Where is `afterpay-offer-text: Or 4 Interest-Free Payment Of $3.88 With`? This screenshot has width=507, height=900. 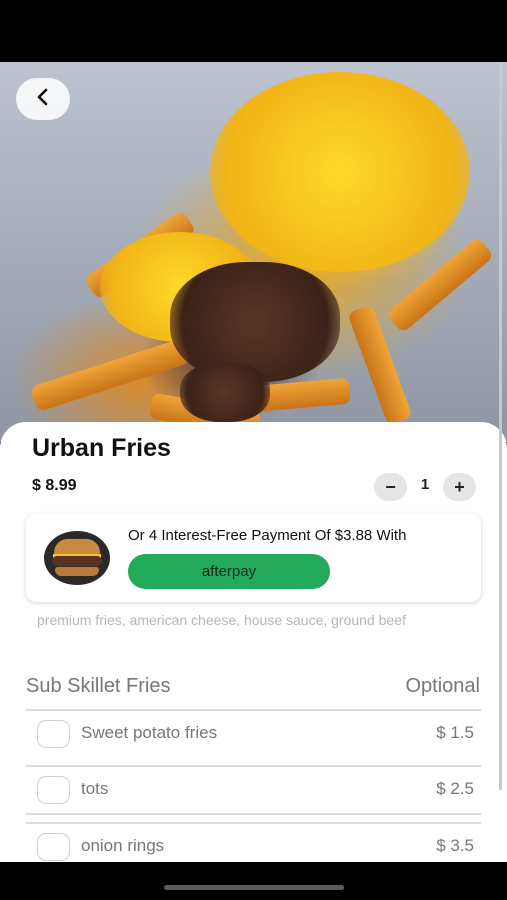 afterpay-offer-text: Or 4 Interest-Free Payment Of $3.88 With is located at coordinates (267, 535).